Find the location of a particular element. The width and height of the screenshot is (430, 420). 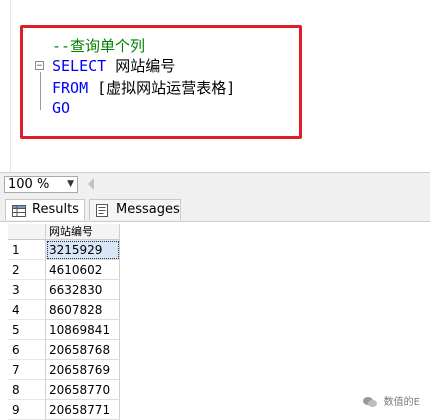

cell-value: 10869841 is located at coordinates (83, 330).